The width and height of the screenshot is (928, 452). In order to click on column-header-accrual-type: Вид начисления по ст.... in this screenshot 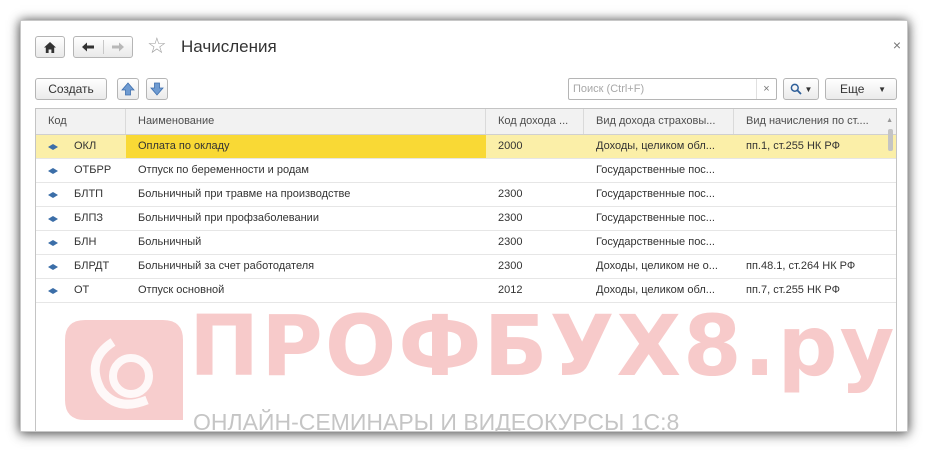, I will do `click(808, 121)`.